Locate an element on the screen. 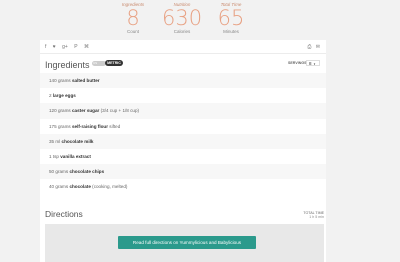  list-item: 35 ml chocolate milk is located at coordinates (183, 141).